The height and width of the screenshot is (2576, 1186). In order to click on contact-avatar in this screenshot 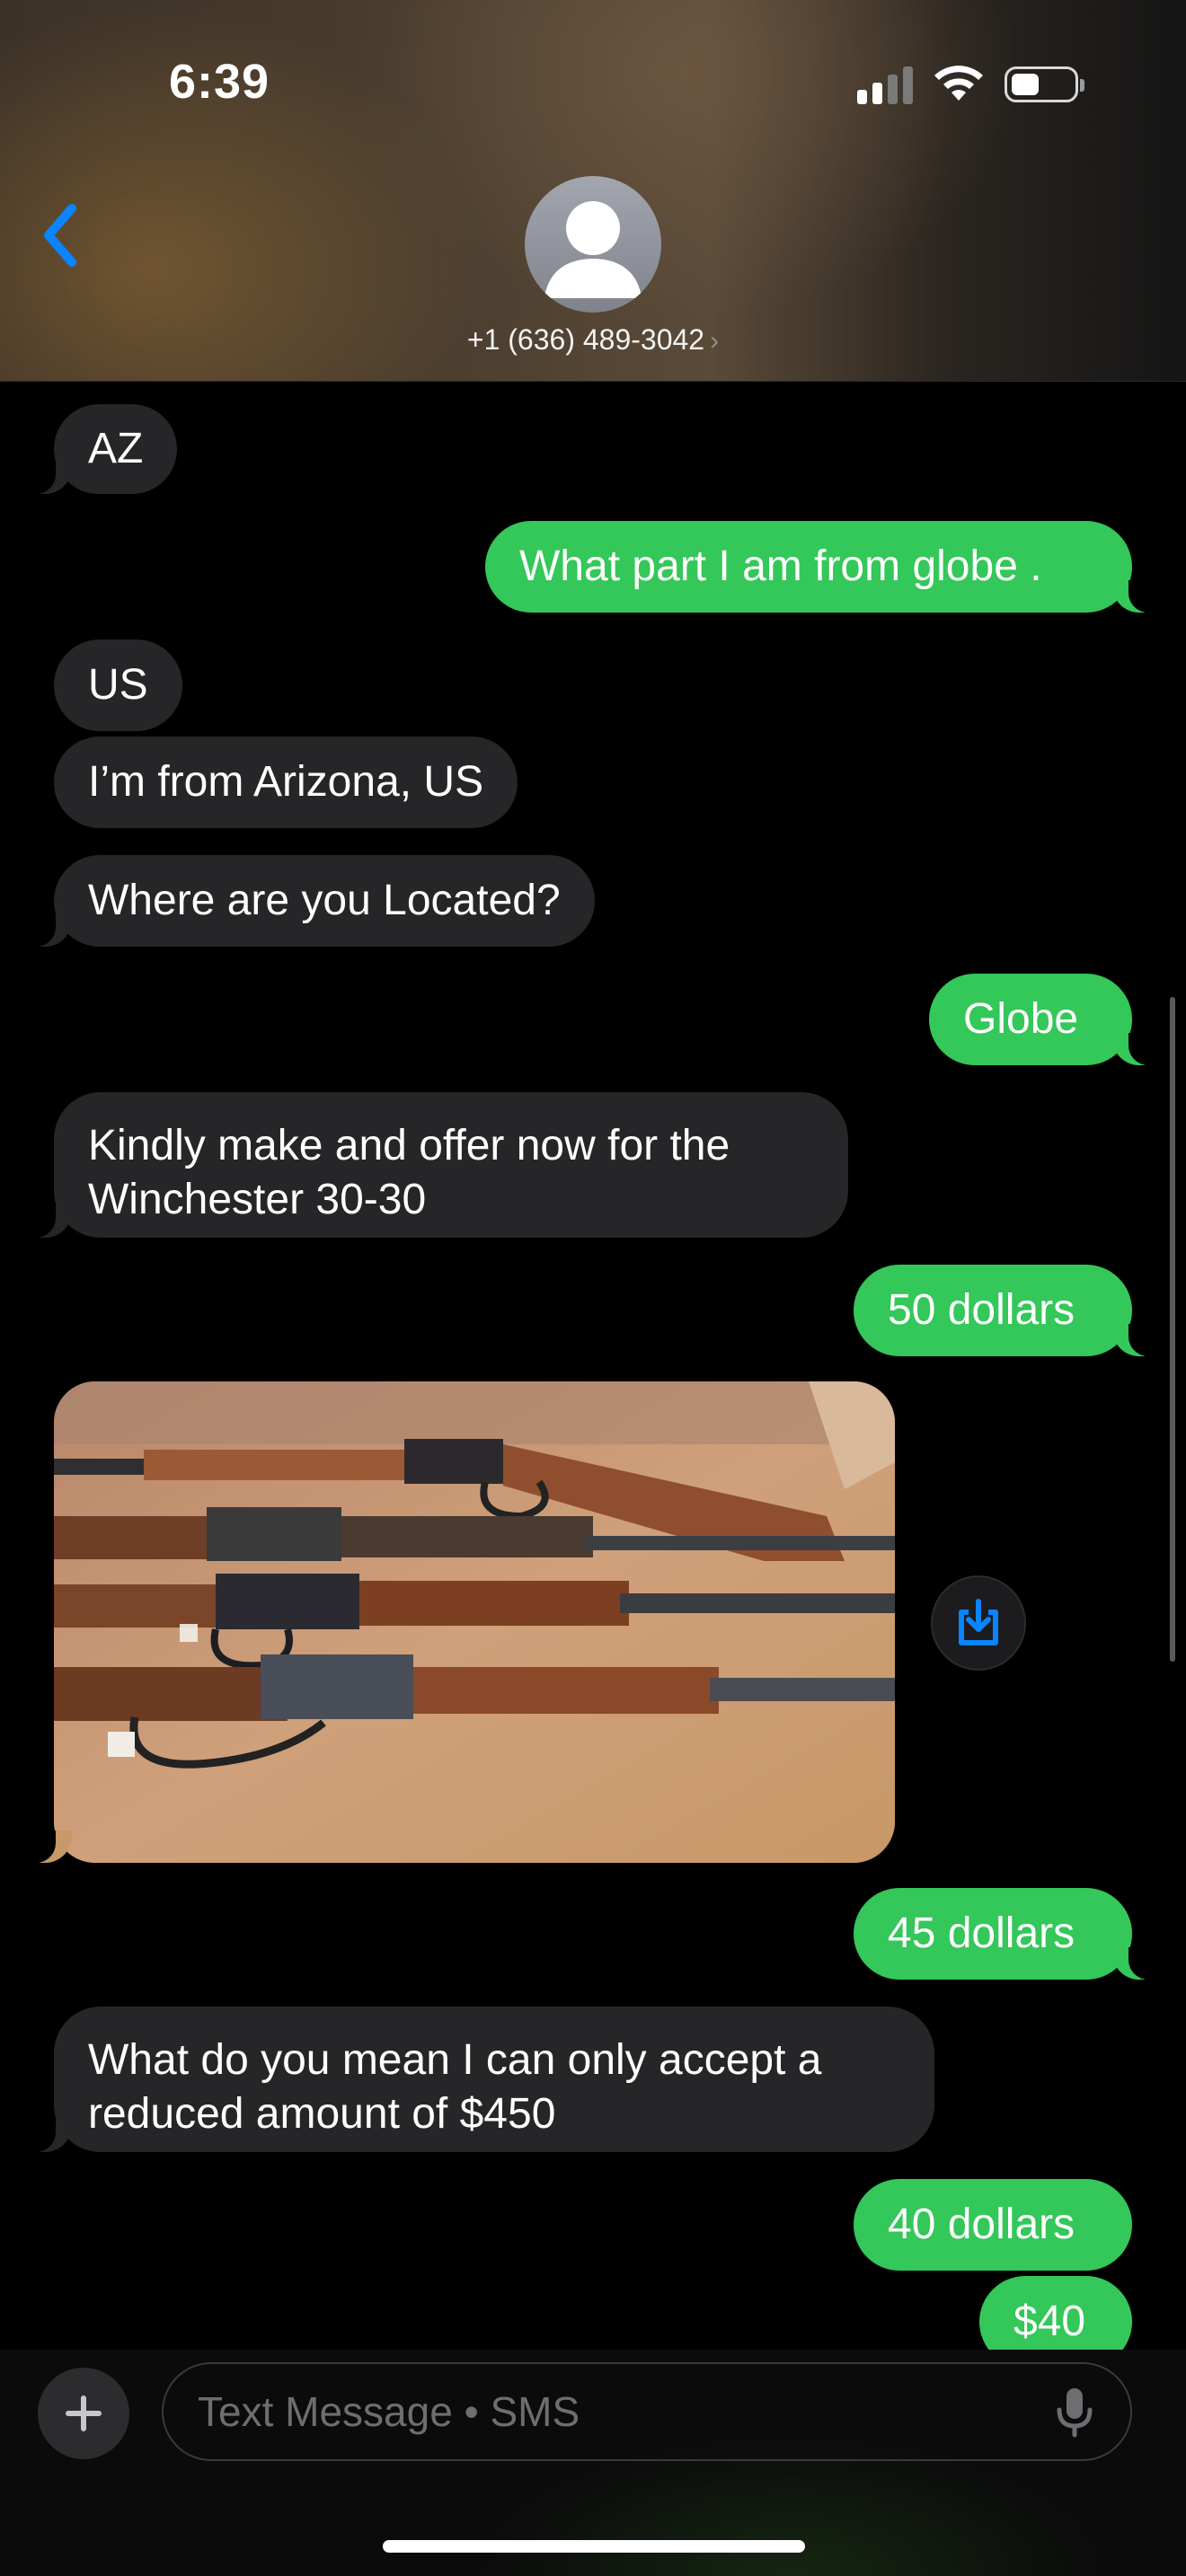, I will do `click(593, 244)`.